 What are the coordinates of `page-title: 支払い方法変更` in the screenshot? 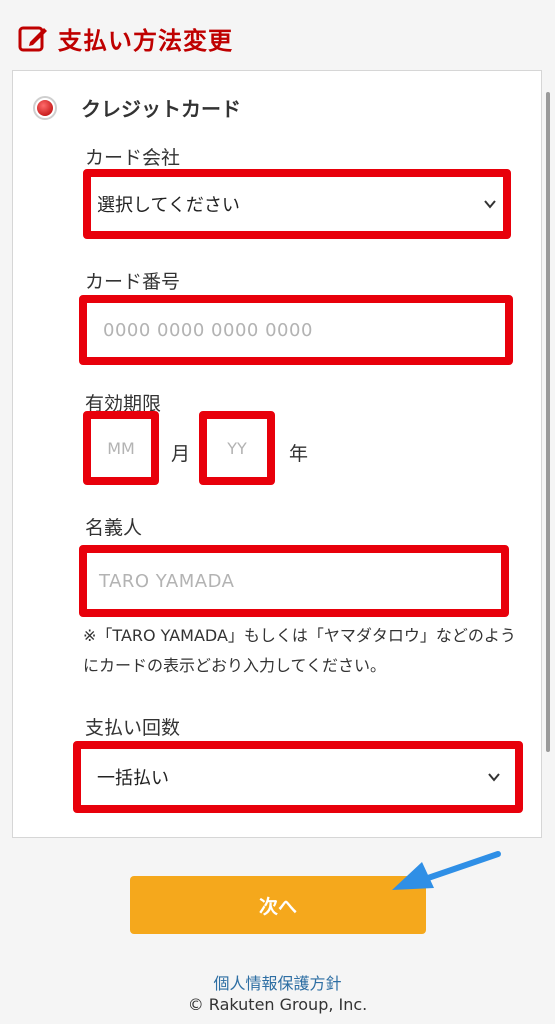 It's located at (145, 40).